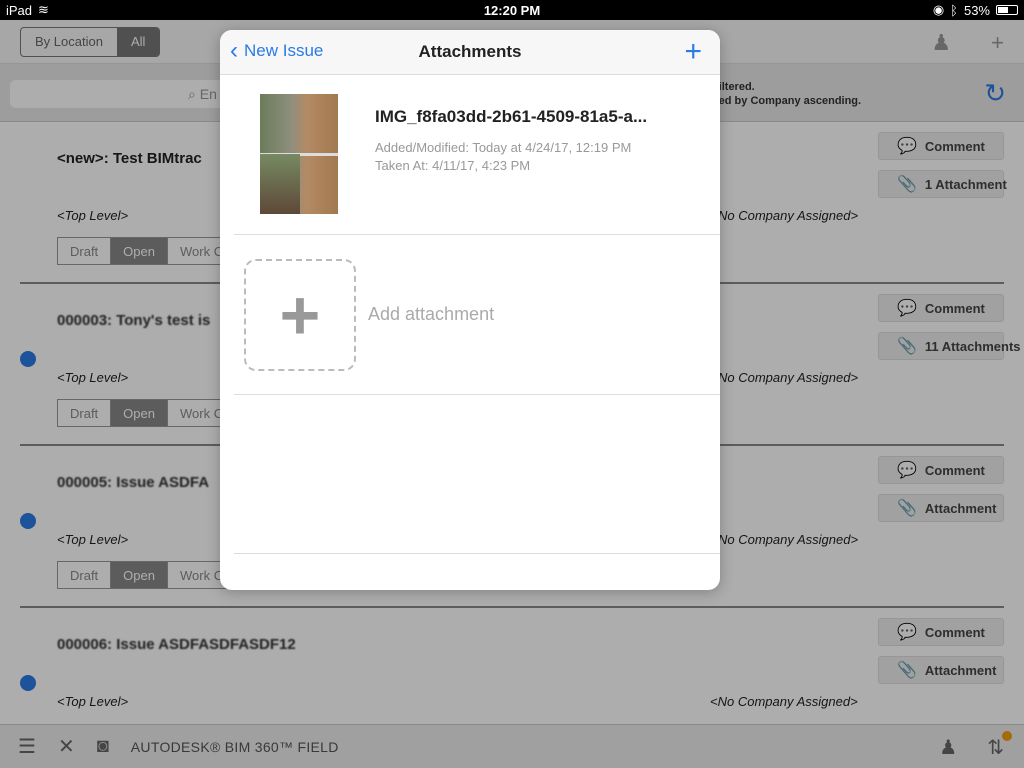 The image size is (1024, 768). Describe the element at coordinates (234, 50) in the screenshot. I see `chevron-left-icon: ‹` at that location.